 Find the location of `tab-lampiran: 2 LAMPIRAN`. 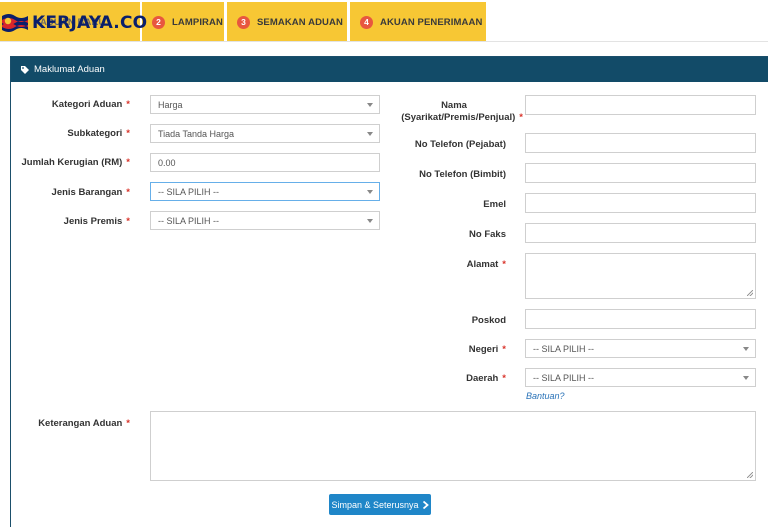

tab-lampiran: 2 LAMPIRAN is located at coordinates (183, 22).